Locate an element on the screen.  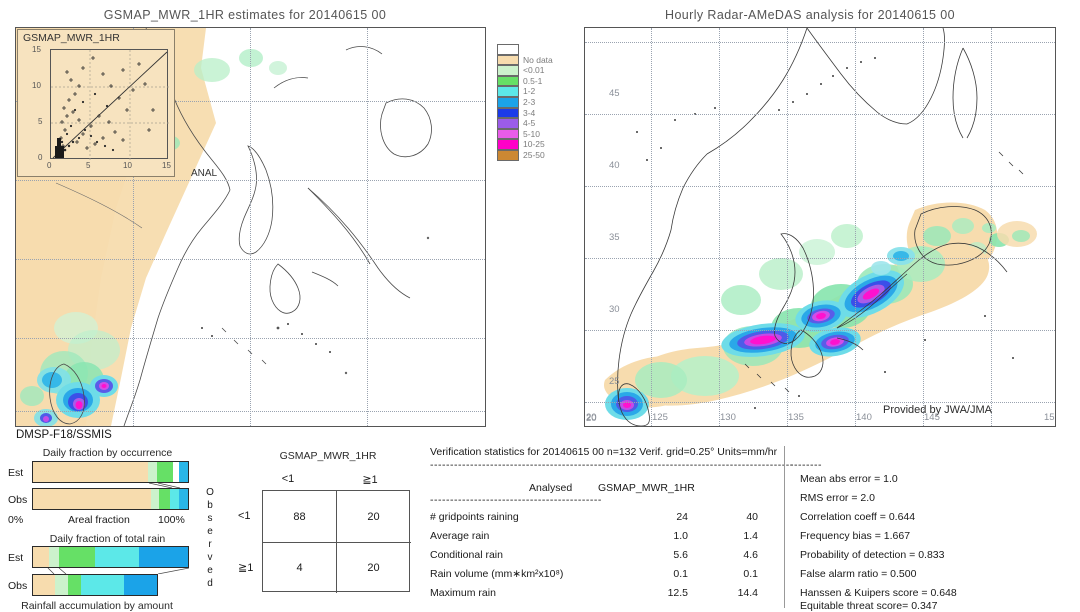
colorbar-entry: 0.5-1 is located at coordinates (525, 81).